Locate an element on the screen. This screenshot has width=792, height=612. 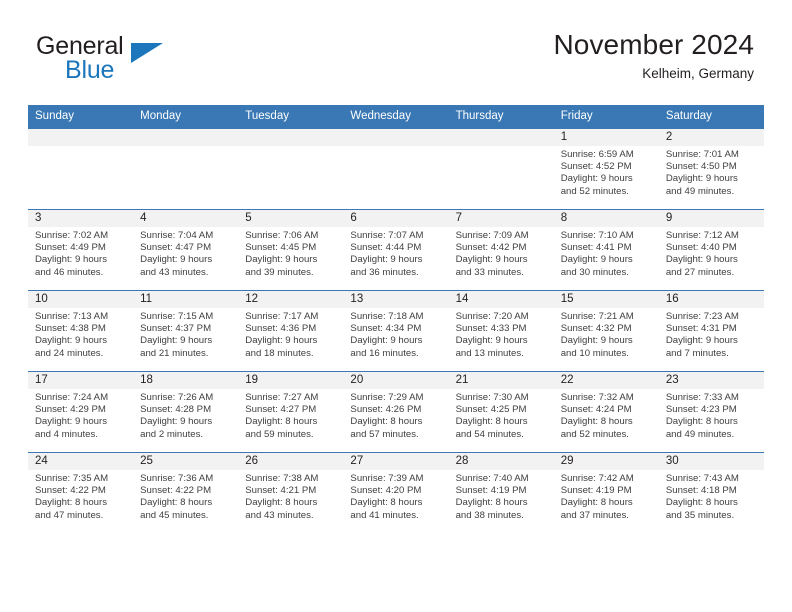
sunset-time: Sunset: 4:42 PM is located at coordinates (491, 248).